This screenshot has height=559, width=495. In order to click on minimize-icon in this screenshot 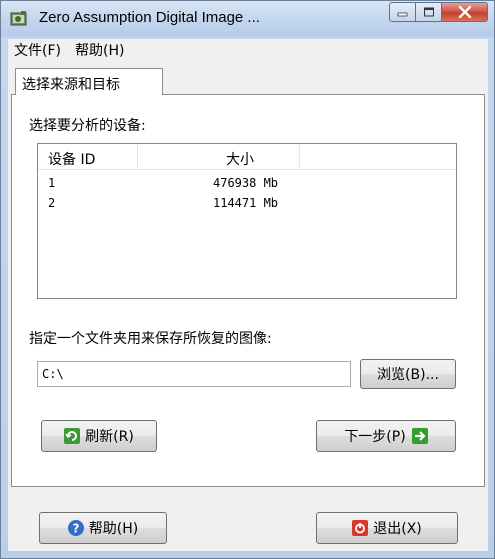, I will do `click(402, 14)`.